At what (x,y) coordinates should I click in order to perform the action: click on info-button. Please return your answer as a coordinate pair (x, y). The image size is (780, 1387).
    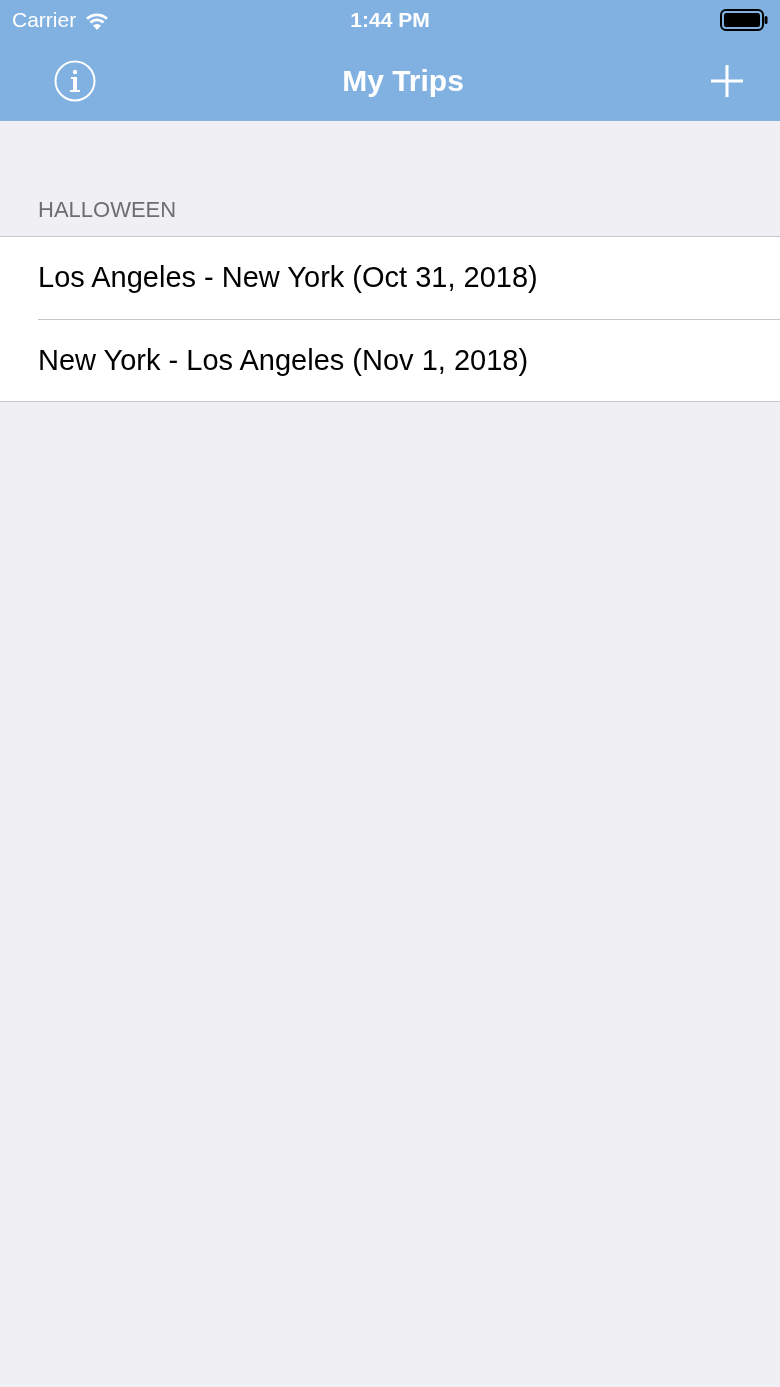
    Looking at the image, I should click on (75, 80).